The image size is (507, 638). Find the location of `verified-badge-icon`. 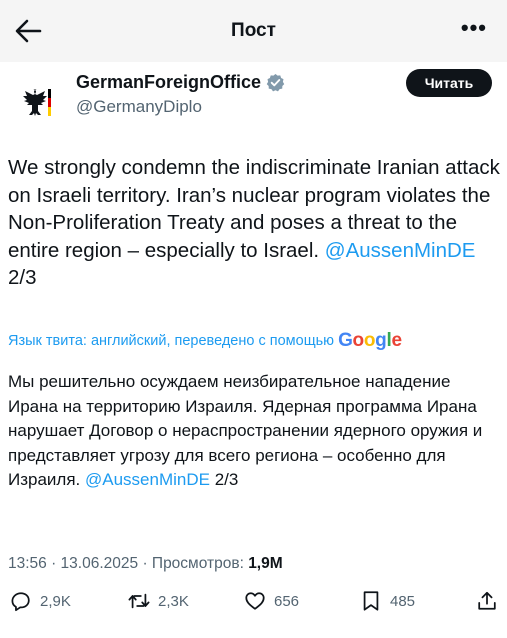

verified-badge-icon is located at coordinates (275, 82).